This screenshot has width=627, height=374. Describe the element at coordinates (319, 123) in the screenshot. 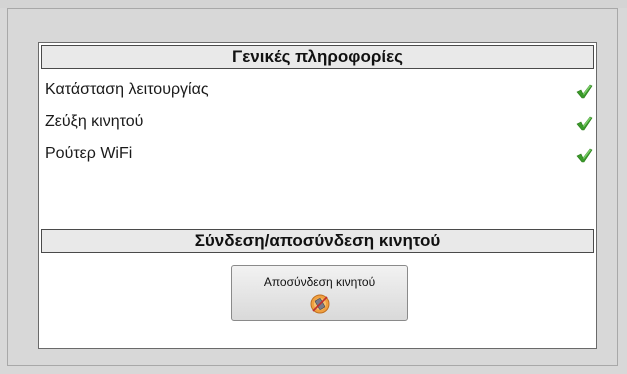

I see `status-row-phone-pairing: Ζεύξη κινητού` at that location.